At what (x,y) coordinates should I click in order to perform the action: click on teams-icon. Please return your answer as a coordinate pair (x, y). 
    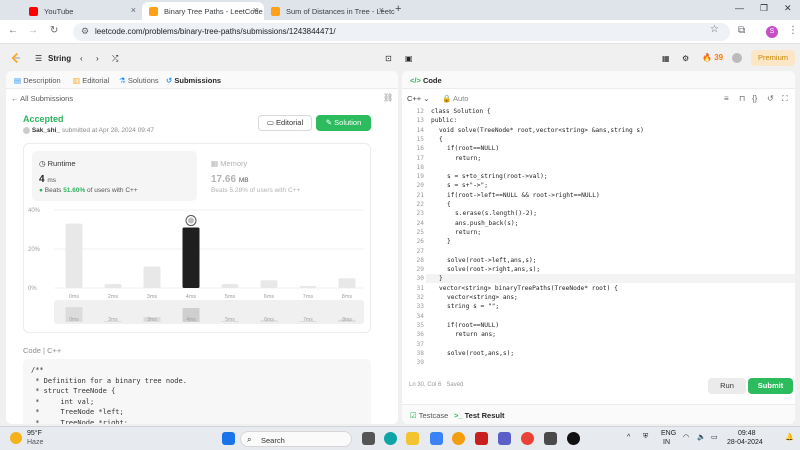
    Looking at the image, I should click on (504, 438).